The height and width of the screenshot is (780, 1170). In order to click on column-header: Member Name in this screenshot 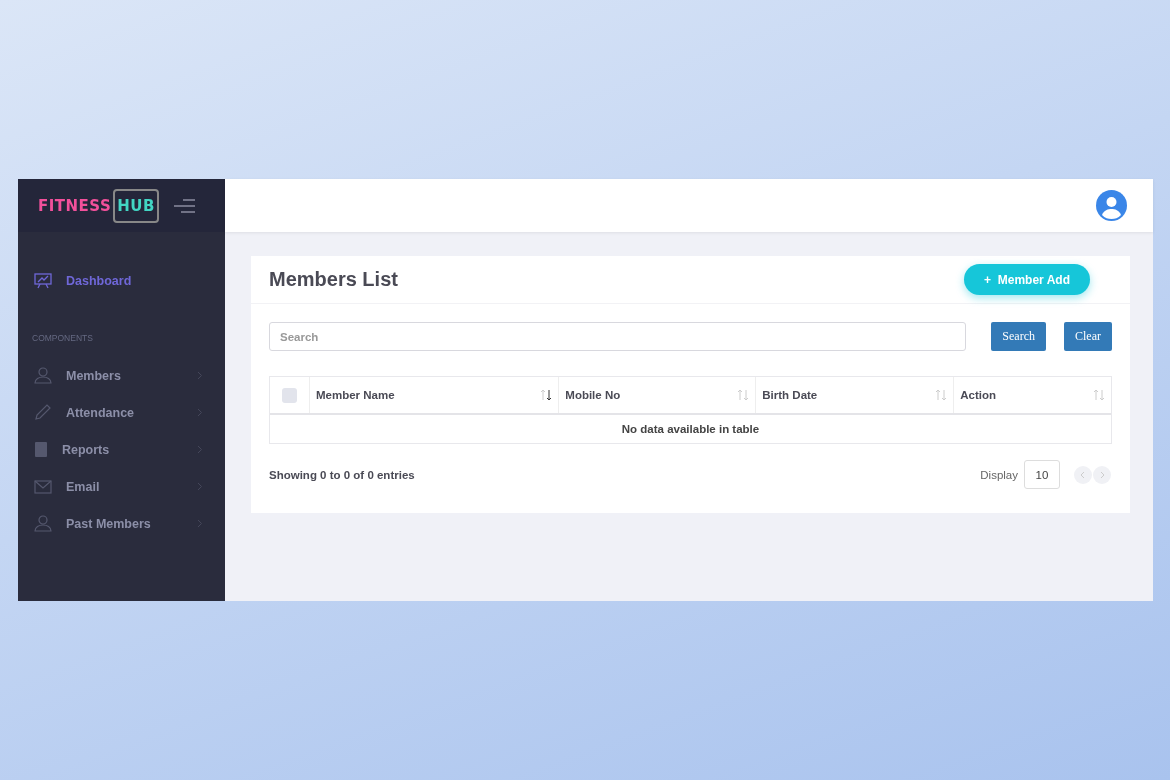, I will do `click(435, 395)`.